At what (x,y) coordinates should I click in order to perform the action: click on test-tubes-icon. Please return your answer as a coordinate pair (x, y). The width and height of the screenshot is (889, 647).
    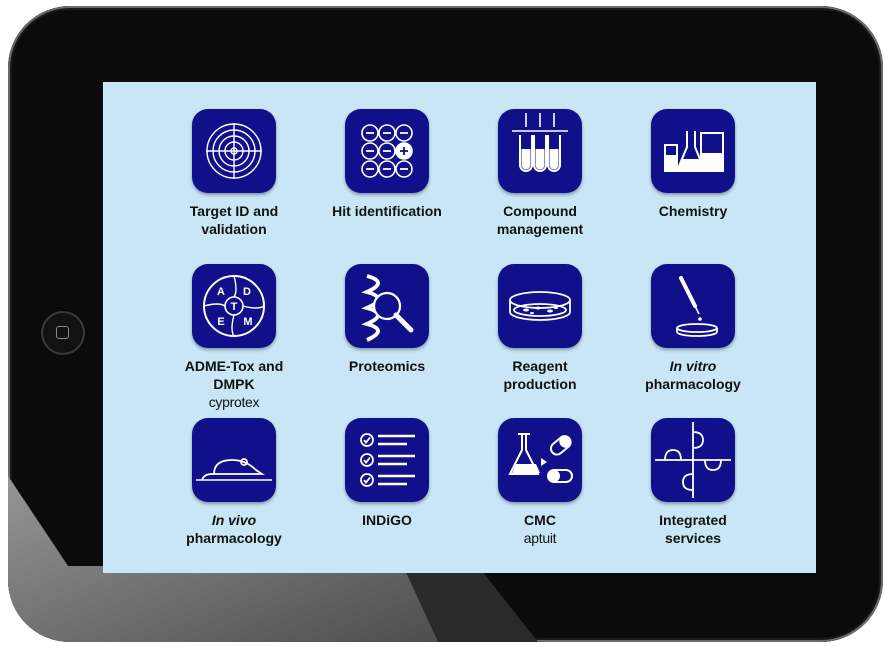
    Looking at the image, I should click on (540, 151).